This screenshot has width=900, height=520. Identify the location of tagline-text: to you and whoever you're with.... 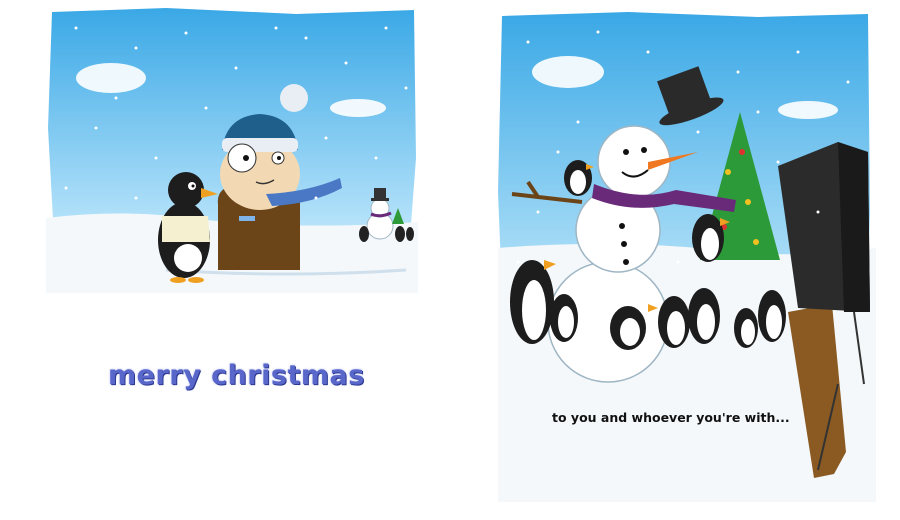
(671, 417).